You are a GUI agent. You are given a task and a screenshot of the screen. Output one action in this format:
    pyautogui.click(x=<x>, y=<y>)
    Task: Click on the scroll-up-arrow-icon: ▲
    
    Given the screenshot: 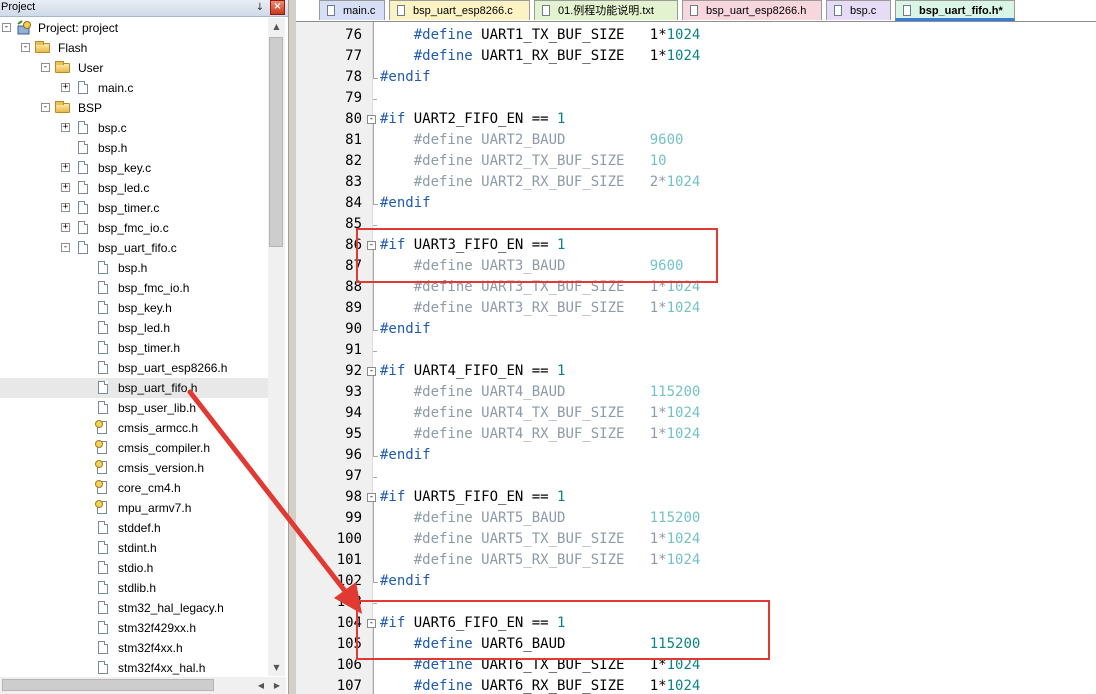 What is the action you would take?
    pyautogui.click(x=276, y=26)
    